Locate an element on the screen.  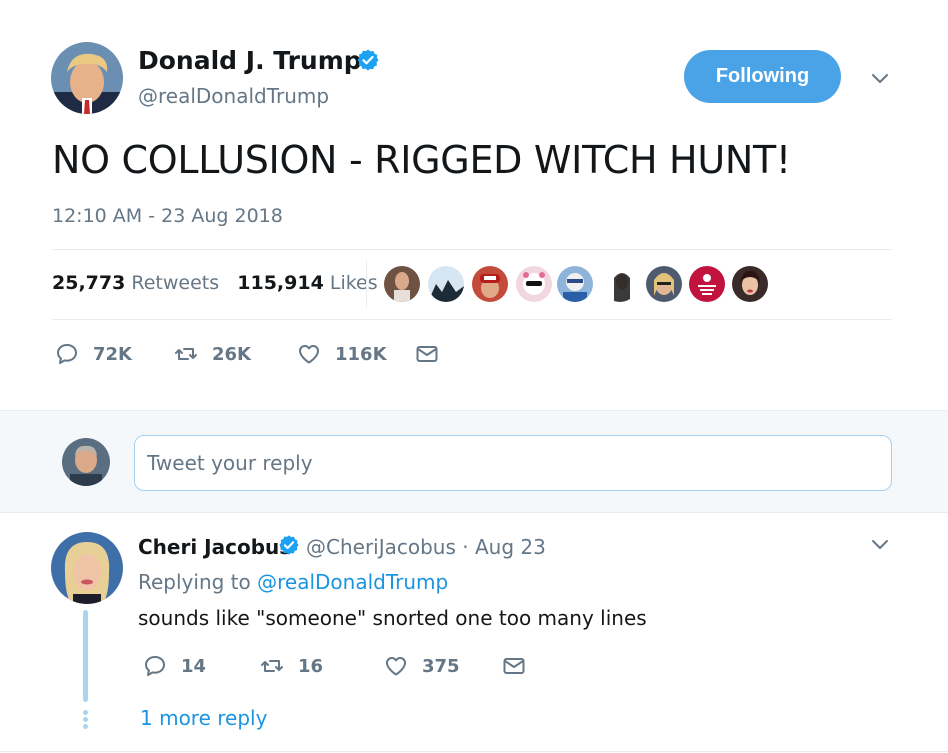
author-handle: @realDonaldTrump is located at coordinates (233, 96).